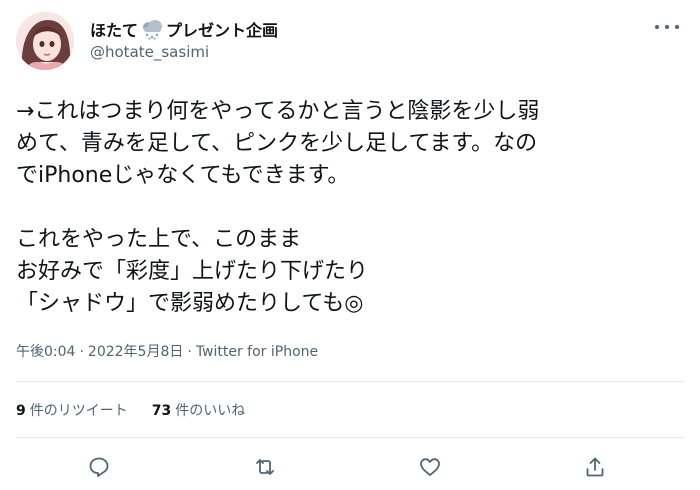 The width and height of the screenshot is (700, 490). I want to click on retweets-count: 9, so click(21, 411).